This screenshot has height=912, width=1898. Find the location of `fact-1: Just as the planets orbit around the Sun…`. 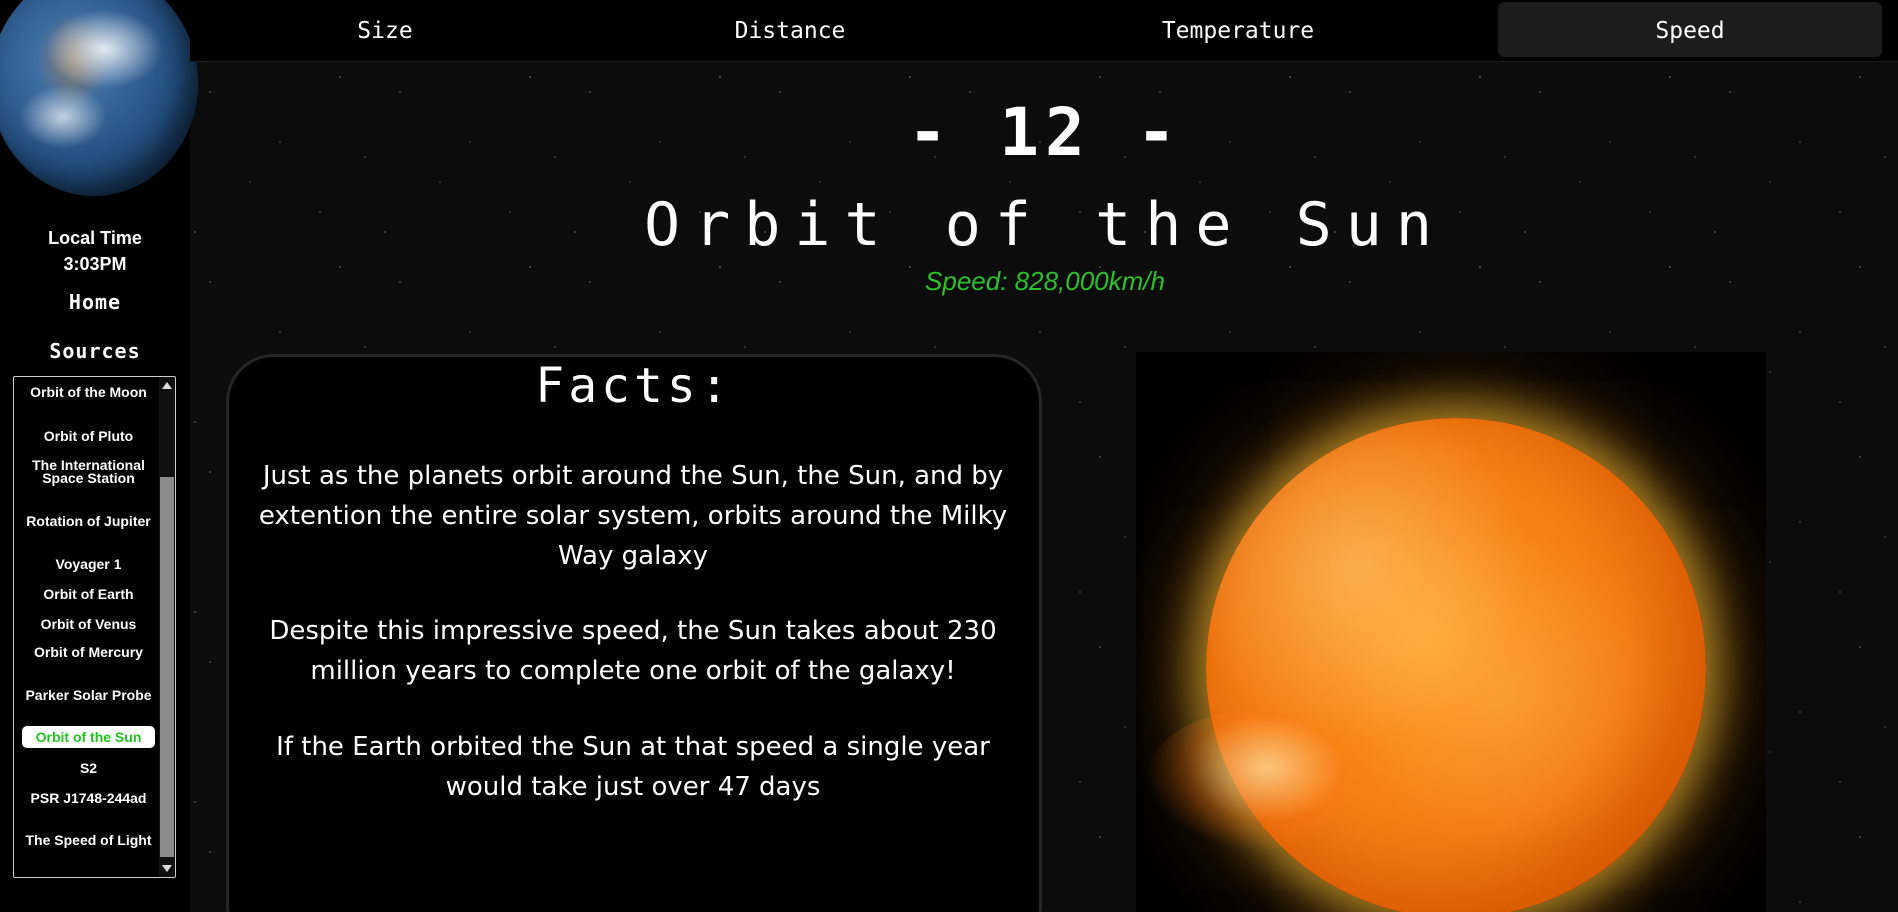

fact-1: Just as the planets orbit around the Sun… is located at coordinates (633, 516).